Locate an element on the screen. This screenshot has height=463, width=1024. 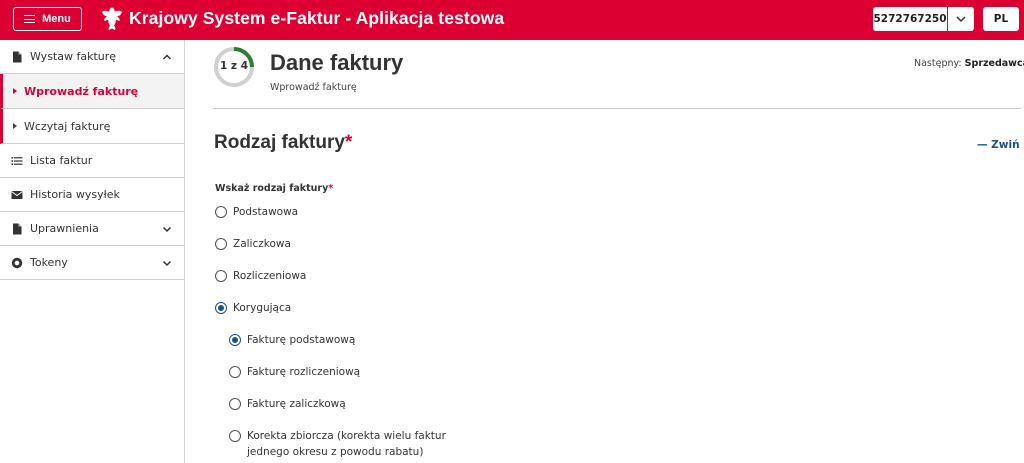
radio-label: Zaliczkowa is located at coordinates (262, 244).